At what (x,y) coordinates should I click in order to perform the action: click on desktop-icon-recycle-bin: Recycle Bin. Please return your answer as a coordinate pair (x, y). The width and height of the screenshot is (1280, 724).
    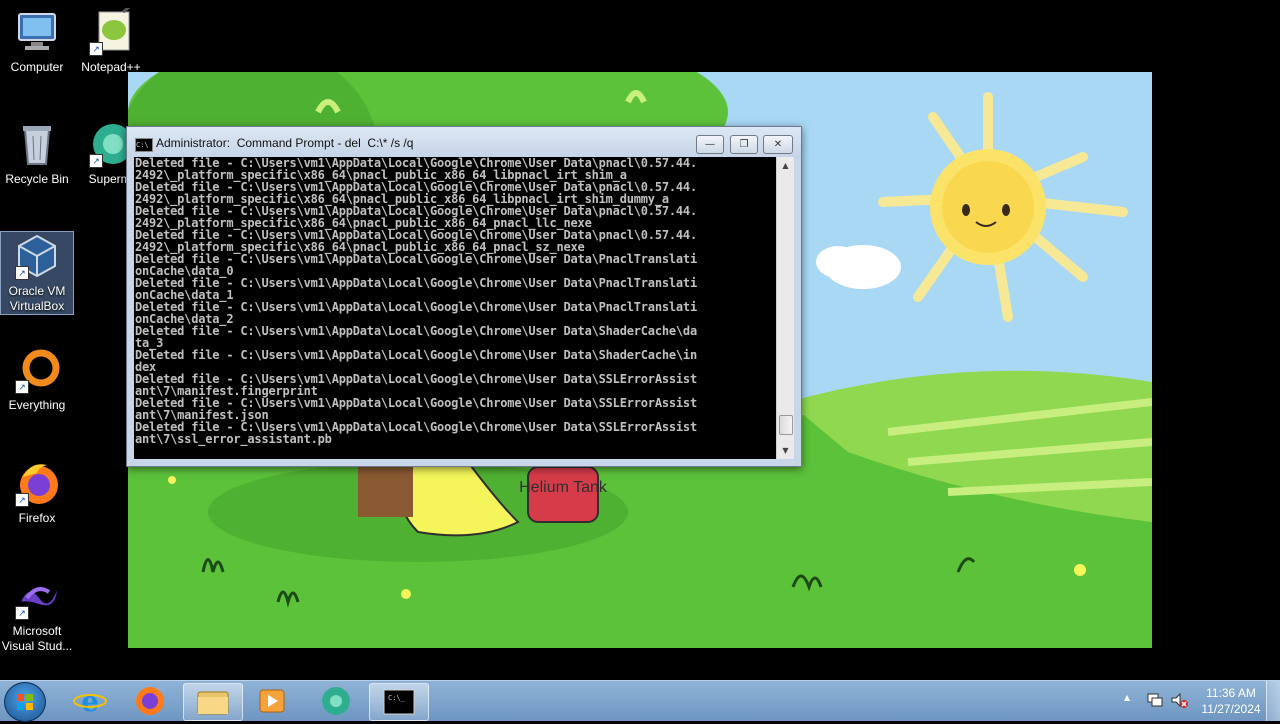
    Looking at the image, I should click on (37, 153).